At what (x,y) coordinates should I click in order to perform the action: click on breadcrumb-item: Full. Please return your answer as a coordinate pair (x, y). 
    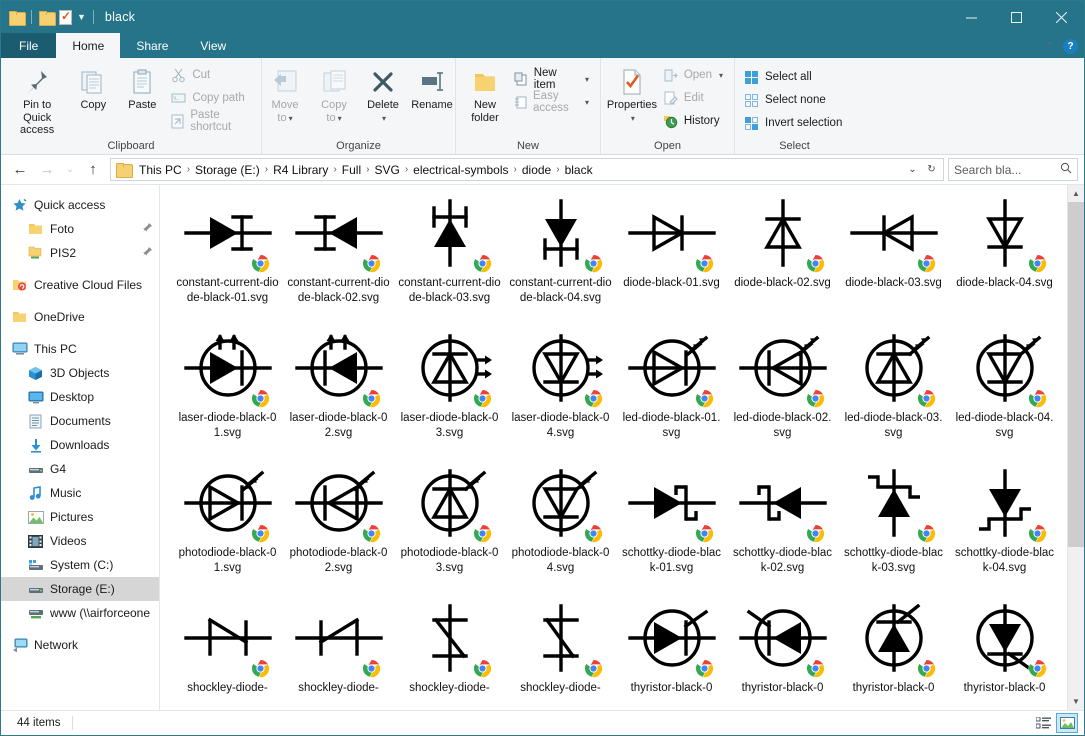
    Looking at the image, I should click on (351, 170).